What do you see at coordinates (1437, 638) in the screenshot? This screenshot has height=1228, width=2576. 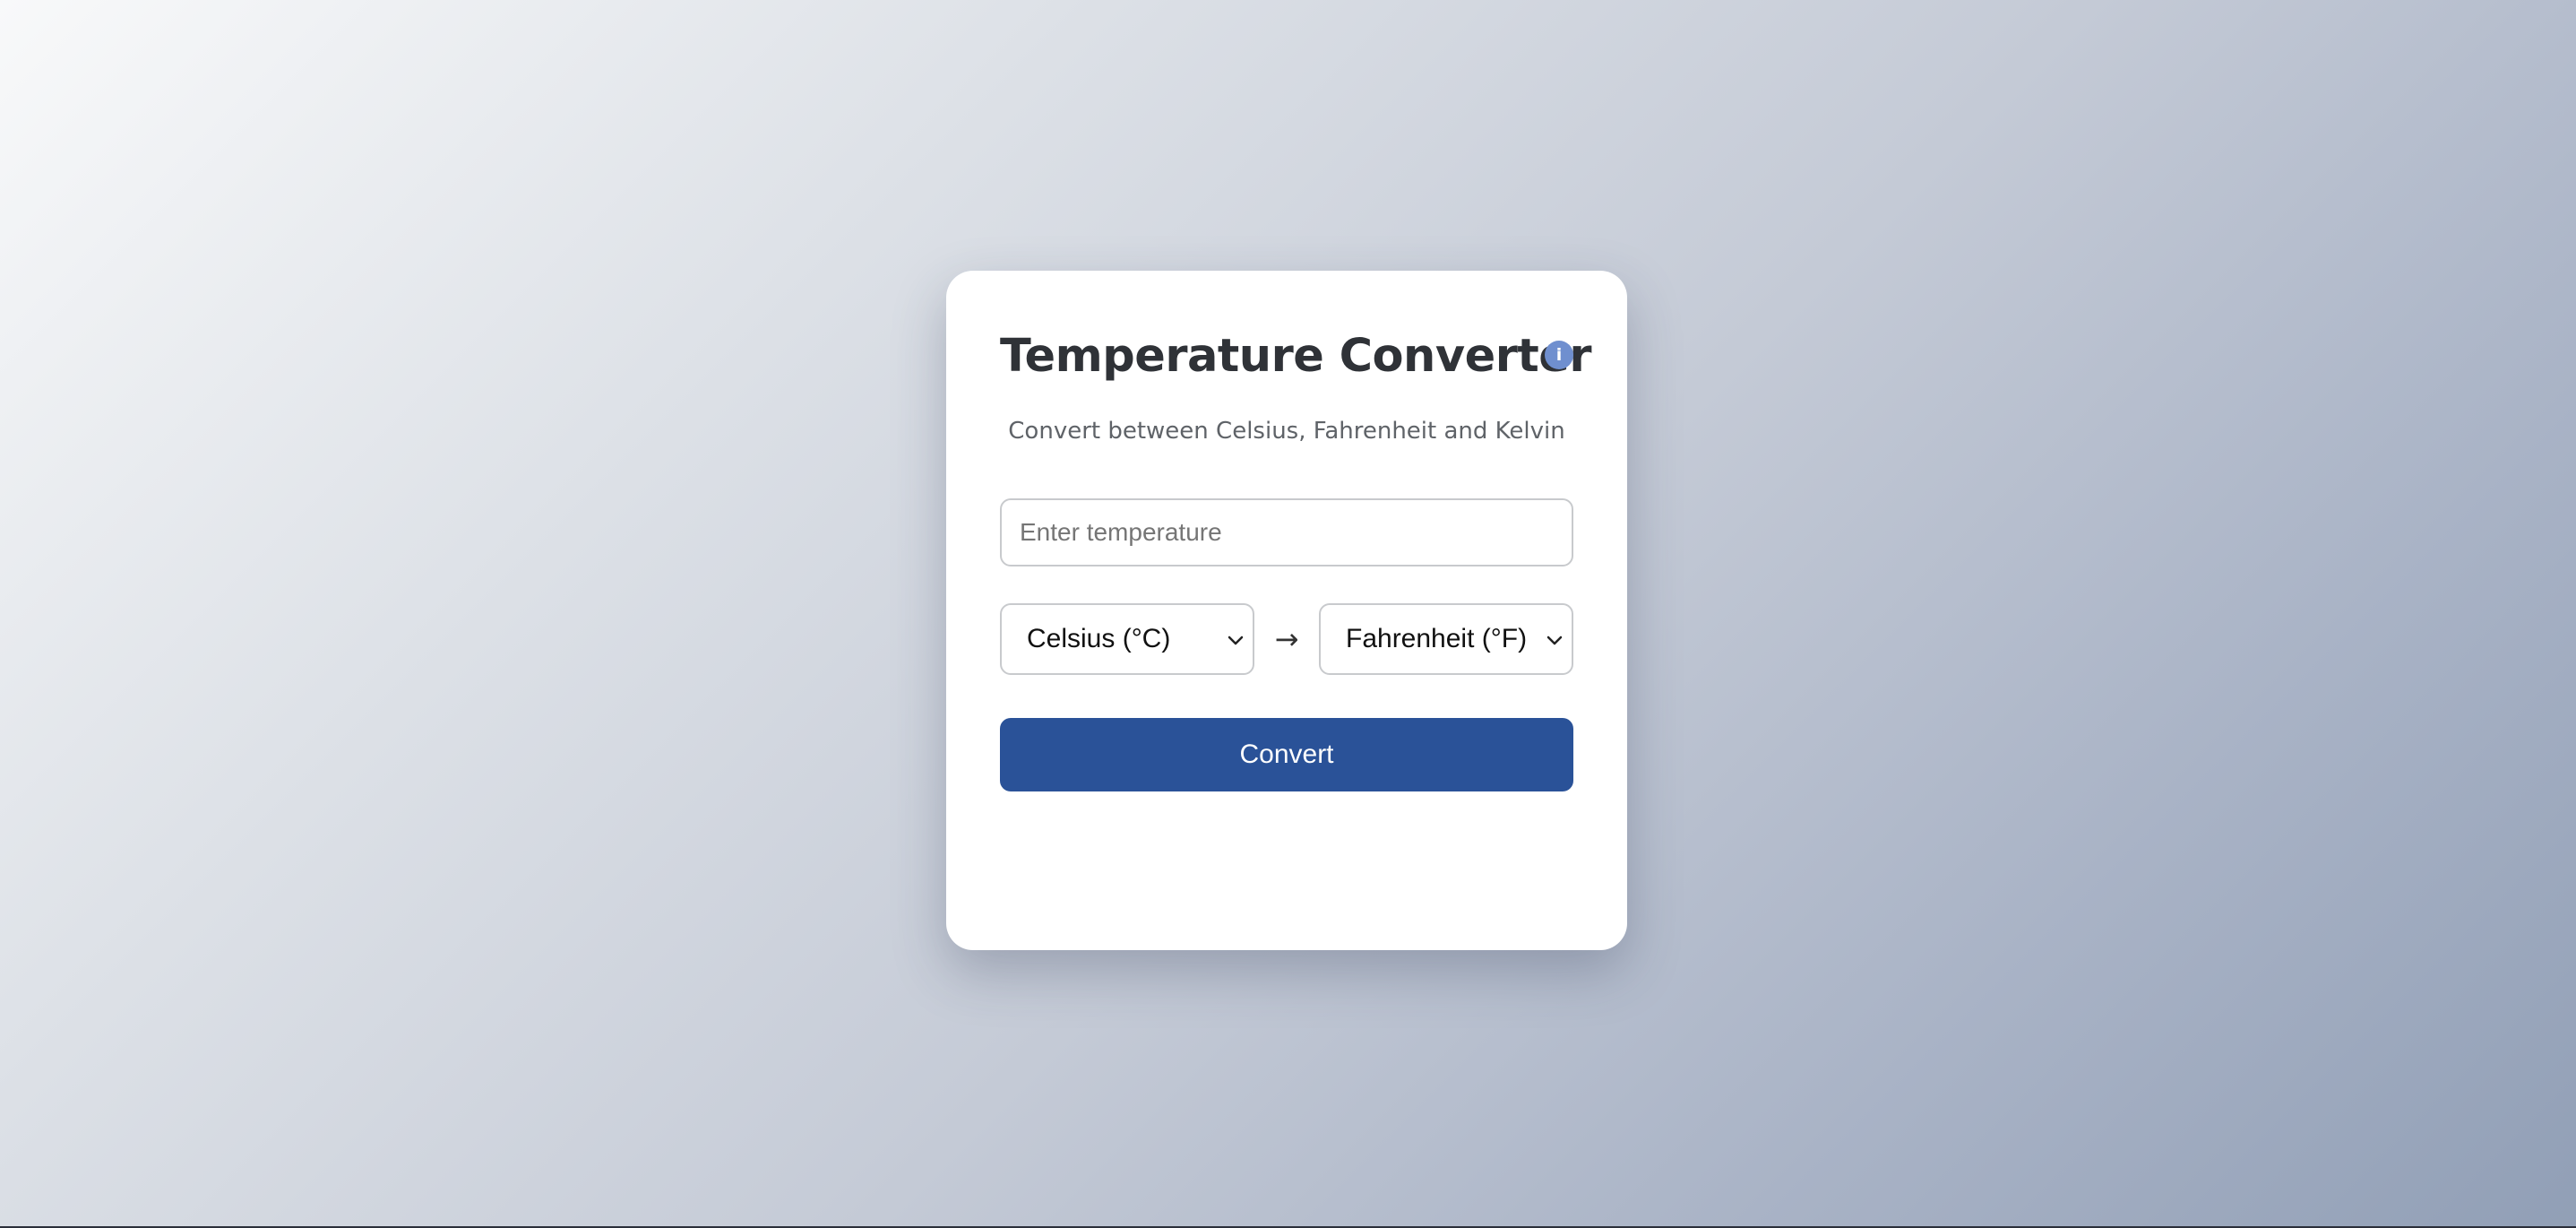 I see `to-unit-value: Fahrenheit (°F)` at bounding box center [1437, 638].